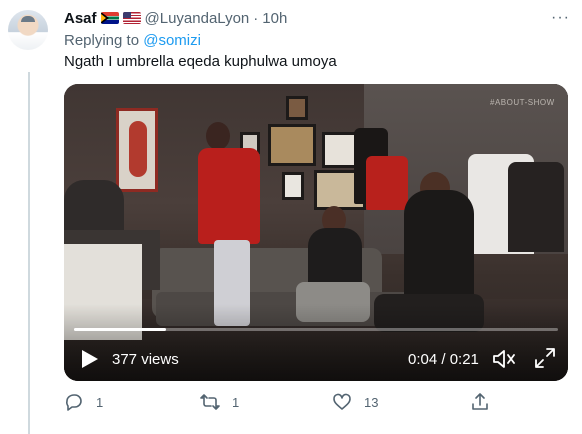  What do you see at coordinates (387, 183) in the screenshot?
I see `hanging-shirt` at bounding box center [387, 183].